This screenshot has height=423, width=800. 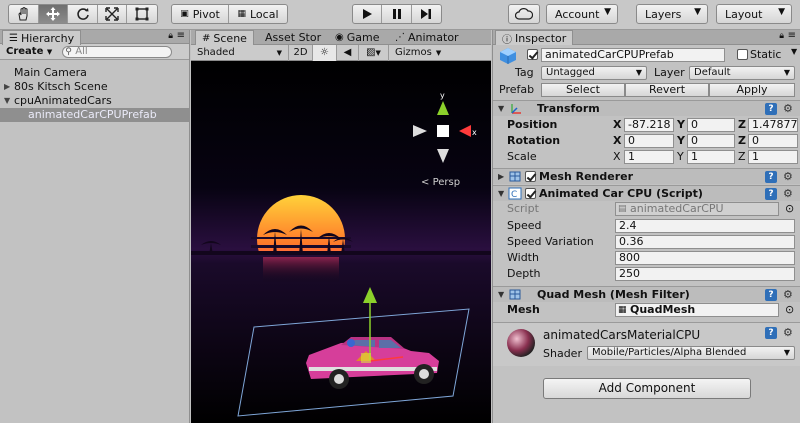 What do you see at coordinates (325, 52) in the screenshot?
I see `lighting-toggle: ☼` at bounding box center [325, 52].